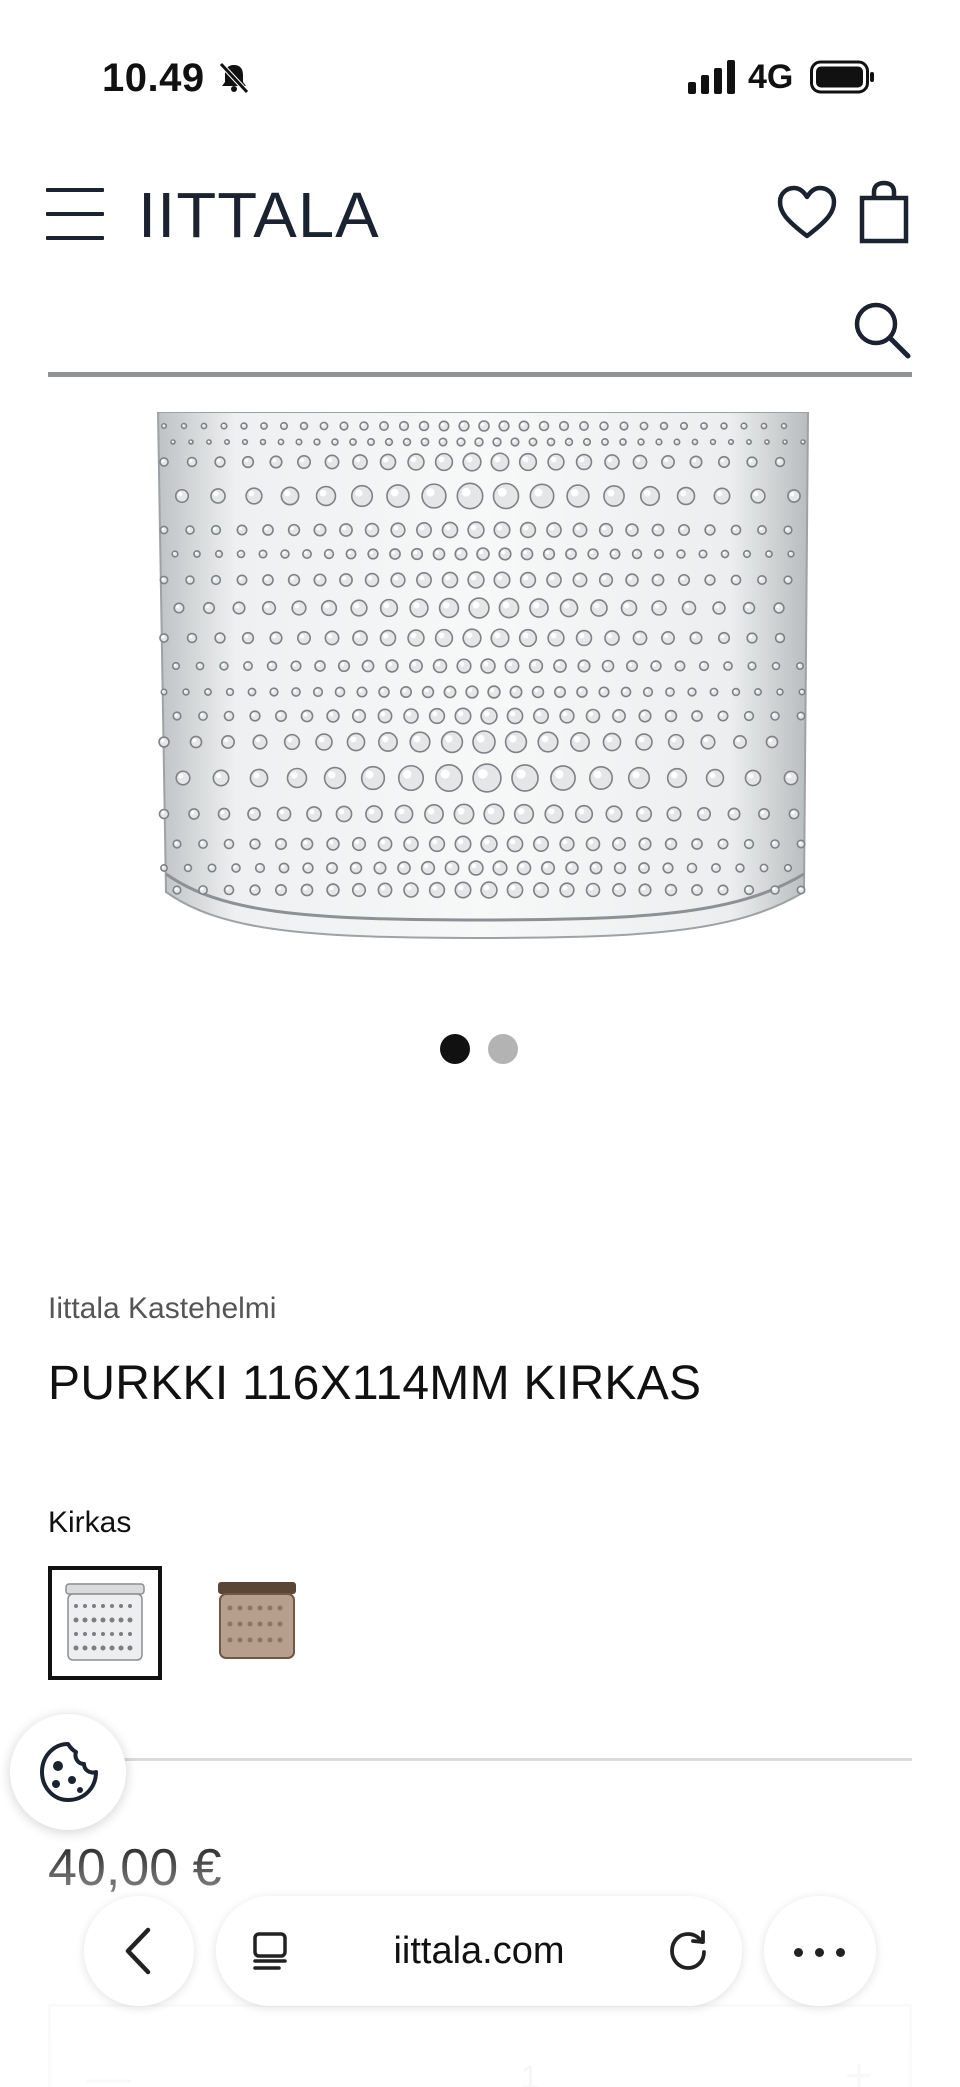 This screenshot has width=960, height=2087. What do you see at coordinates (480, 2045) in the screenshot?
I see `quantity-stepper: — 1 +` at bounding box center [480, 2045].